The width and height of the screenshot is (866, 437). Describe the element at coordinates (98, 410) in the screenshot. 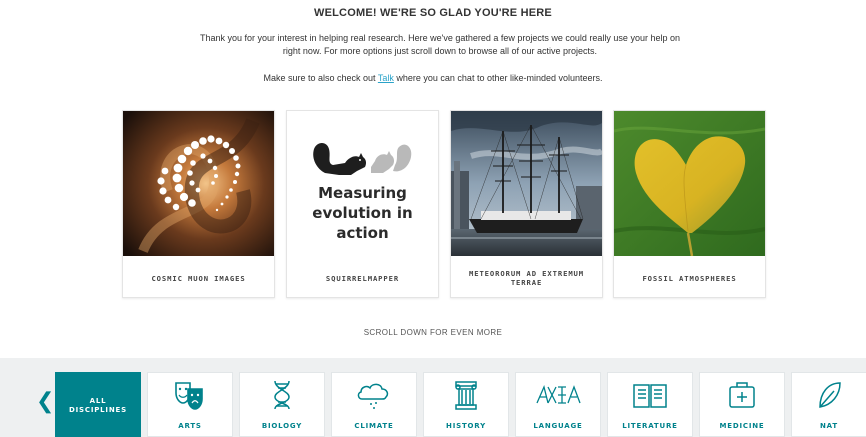

I see `discipline-label-line-2: DISCIPLINES` at that location.